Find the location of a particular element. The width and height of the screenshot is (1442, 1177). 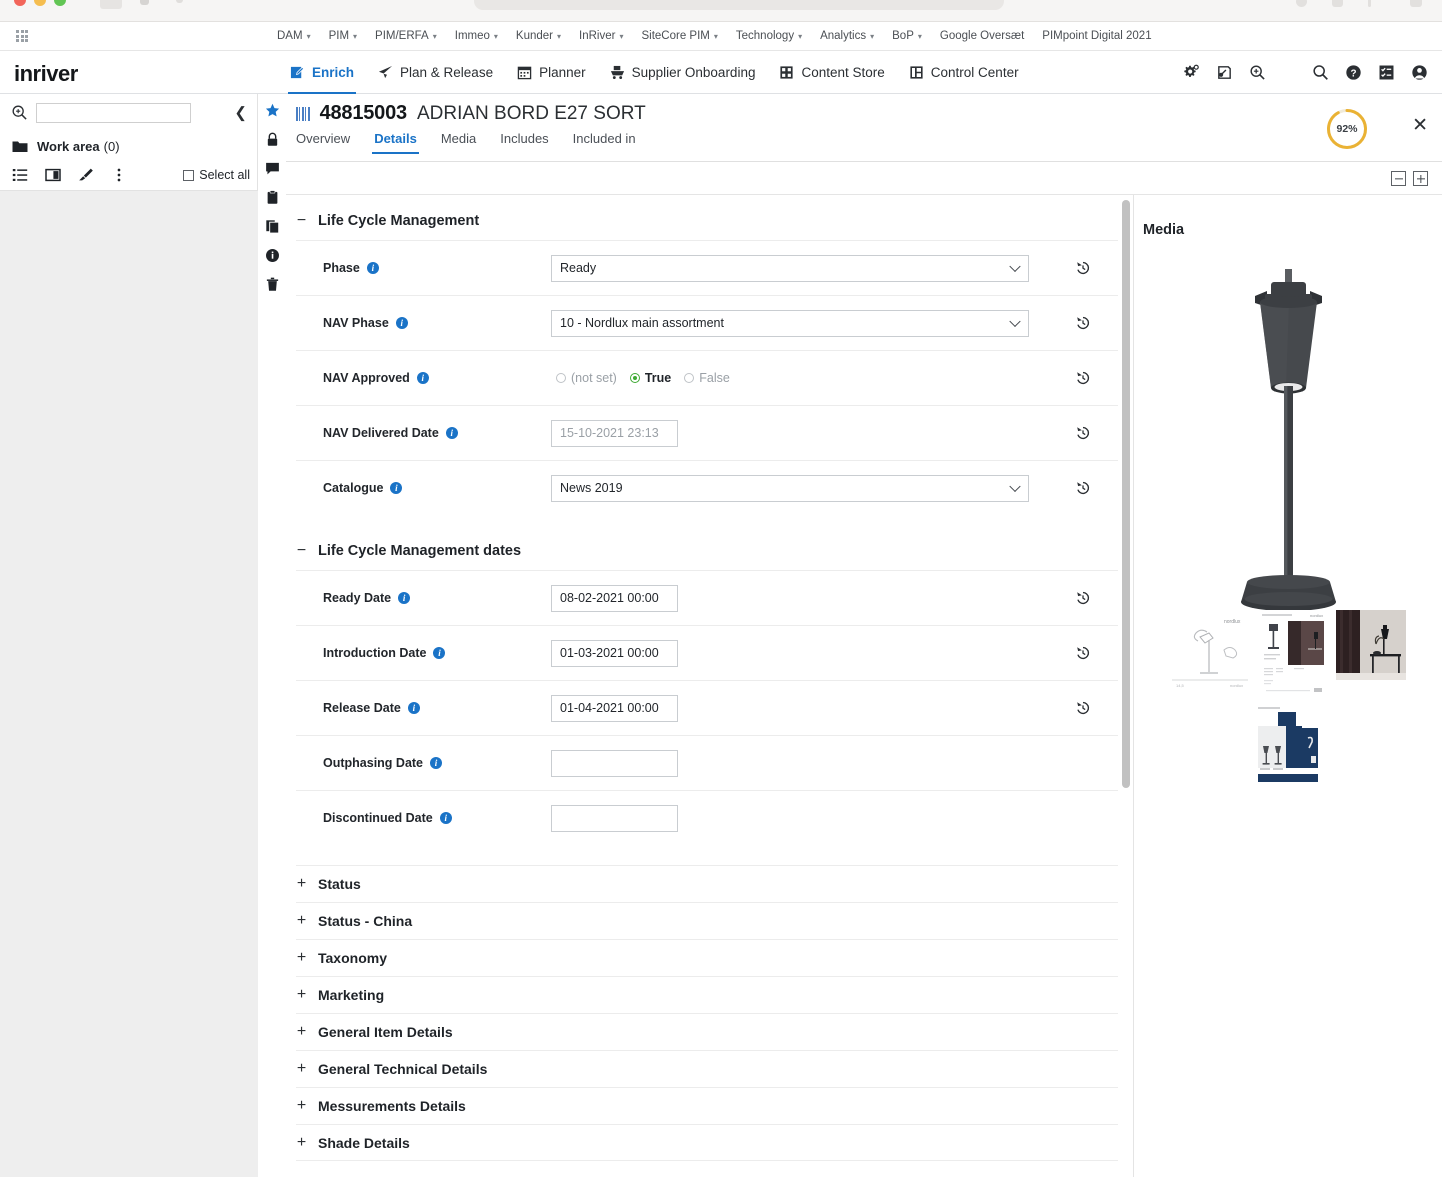

section-header-marketing: + Marketing is located at coordinates (707, 994).